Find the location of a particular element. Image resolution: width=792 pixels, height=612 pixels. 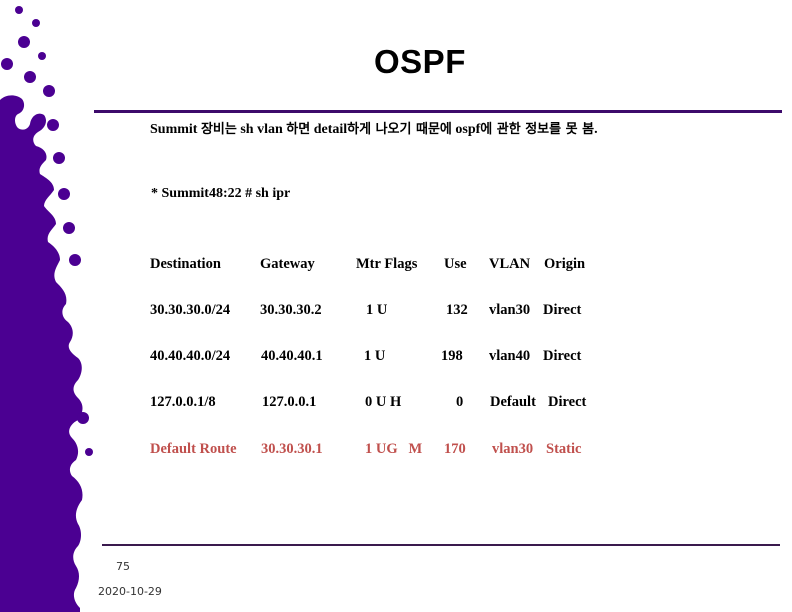

slide-title: OSPF is located at coordinates (420, 61).